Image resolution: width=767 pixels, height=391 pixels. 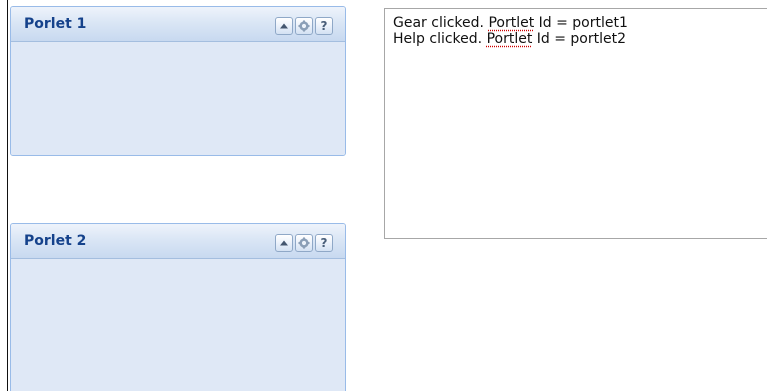 I want to click on portlet-2-help-button: ?, so click(x=324, y=243).